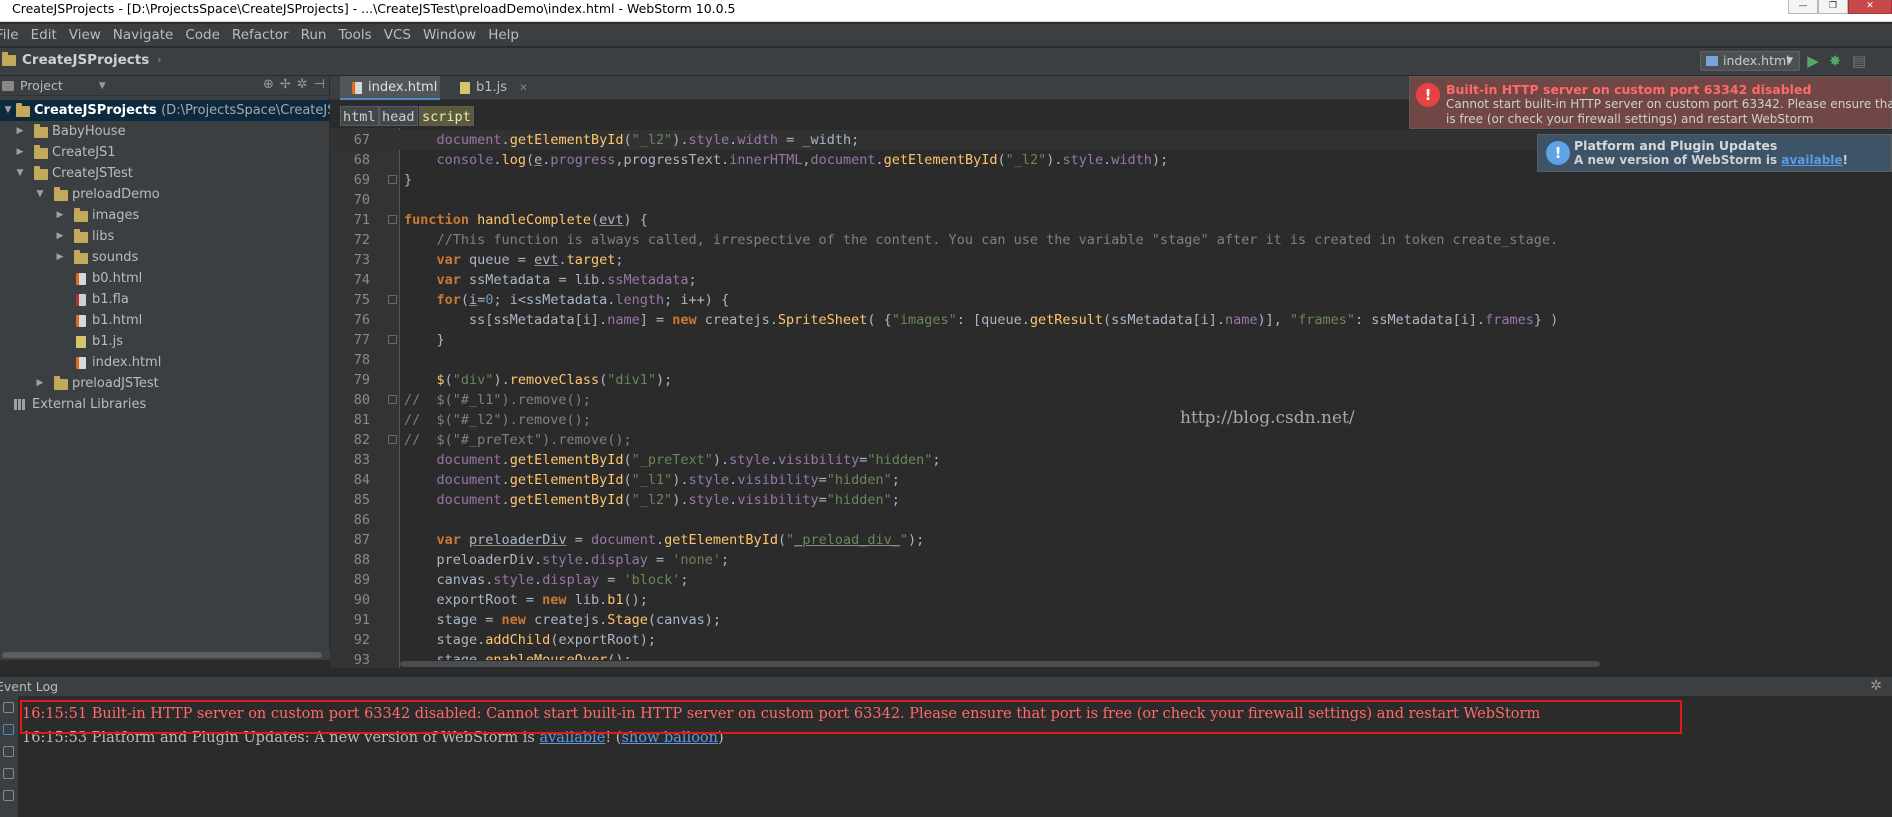  Describe the element at coordinates (165, 341) in the screenshot. I see `tree-item-b1-js: b1.js` at that location.